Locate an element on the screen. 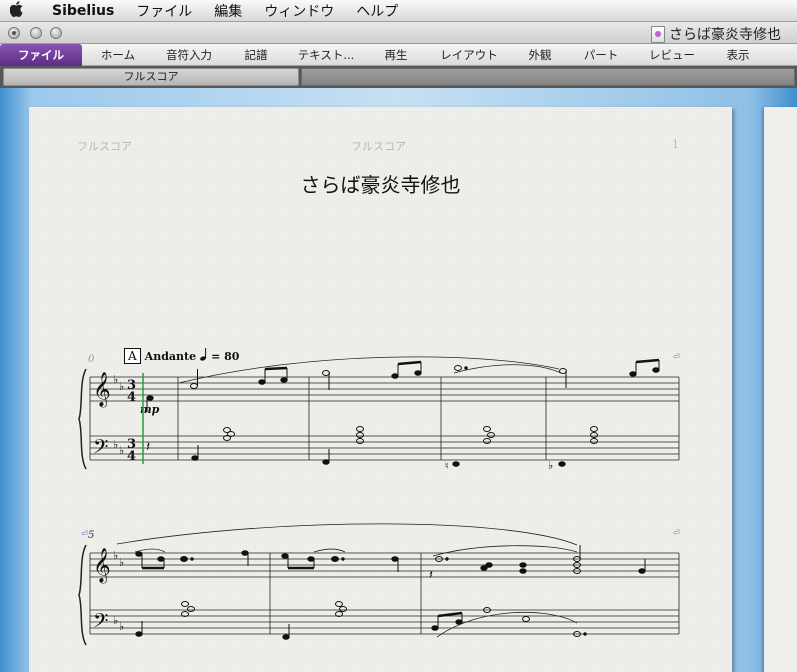 This screenshot has width=797, height=672. tab-layout: レイアウト is located at coordinates (469, 55).